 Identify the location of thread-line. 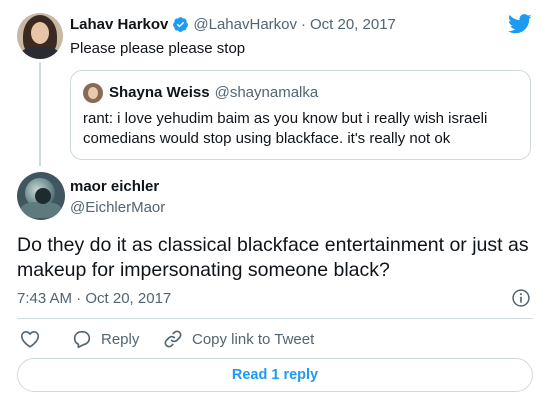
(40, 114).